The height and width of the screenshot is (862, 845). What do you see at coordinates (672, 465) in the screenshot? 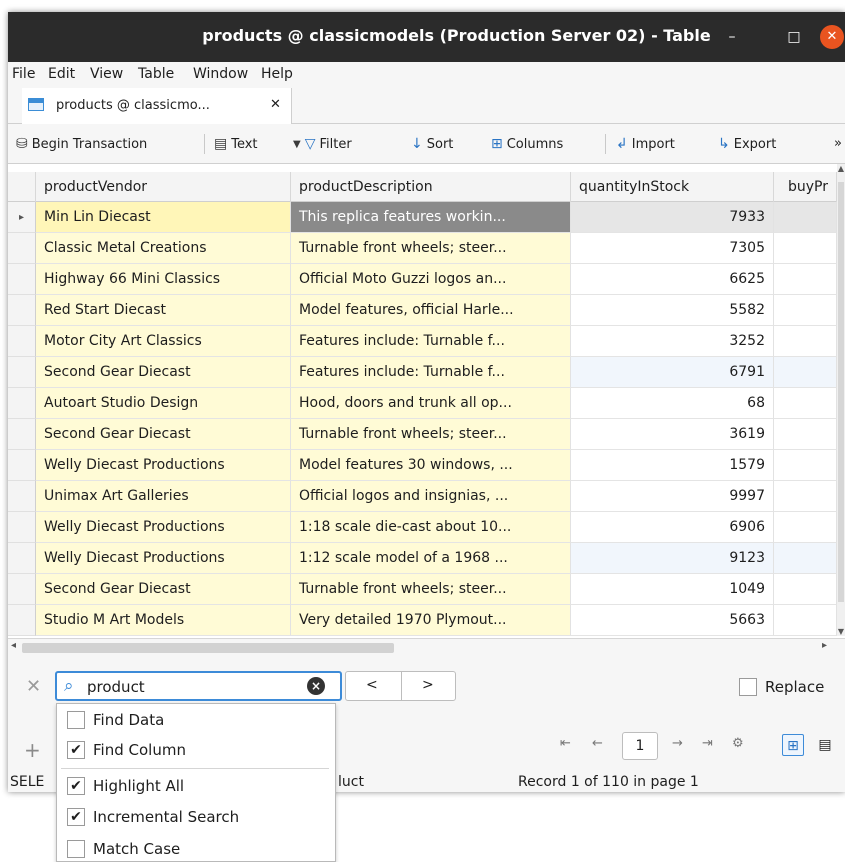
I see `cell-quantityinstock: 1579` at bounding box center [672, 465].